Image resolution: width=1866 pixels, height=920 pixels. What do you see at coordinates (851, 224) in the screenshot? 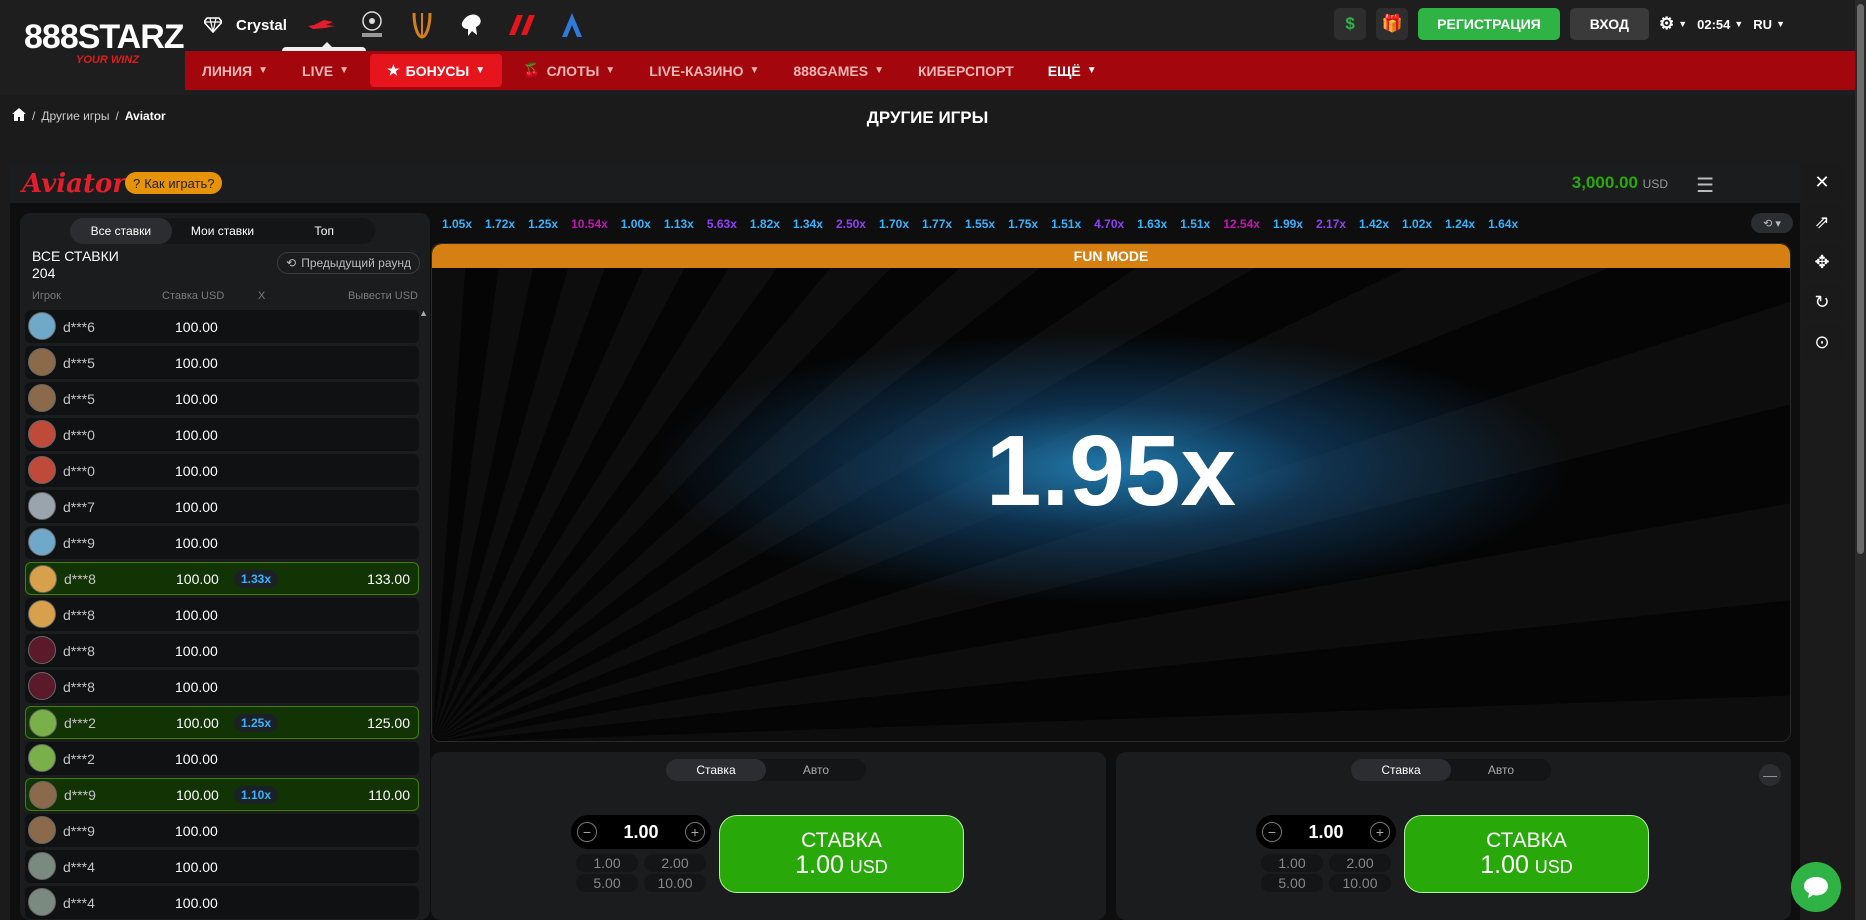
I see `history-multiplier: 2.50x` at bounding box center [851, 224].